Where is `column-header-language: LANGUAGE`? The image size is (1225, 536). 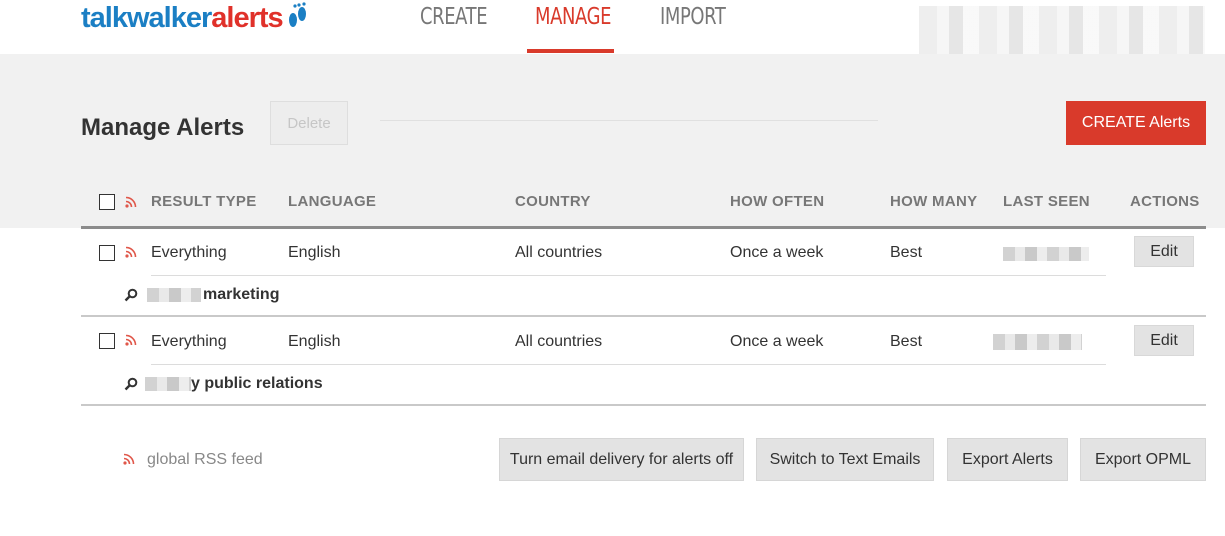 column-header-language: LANGUAGE is located at coordinates (332, 201).